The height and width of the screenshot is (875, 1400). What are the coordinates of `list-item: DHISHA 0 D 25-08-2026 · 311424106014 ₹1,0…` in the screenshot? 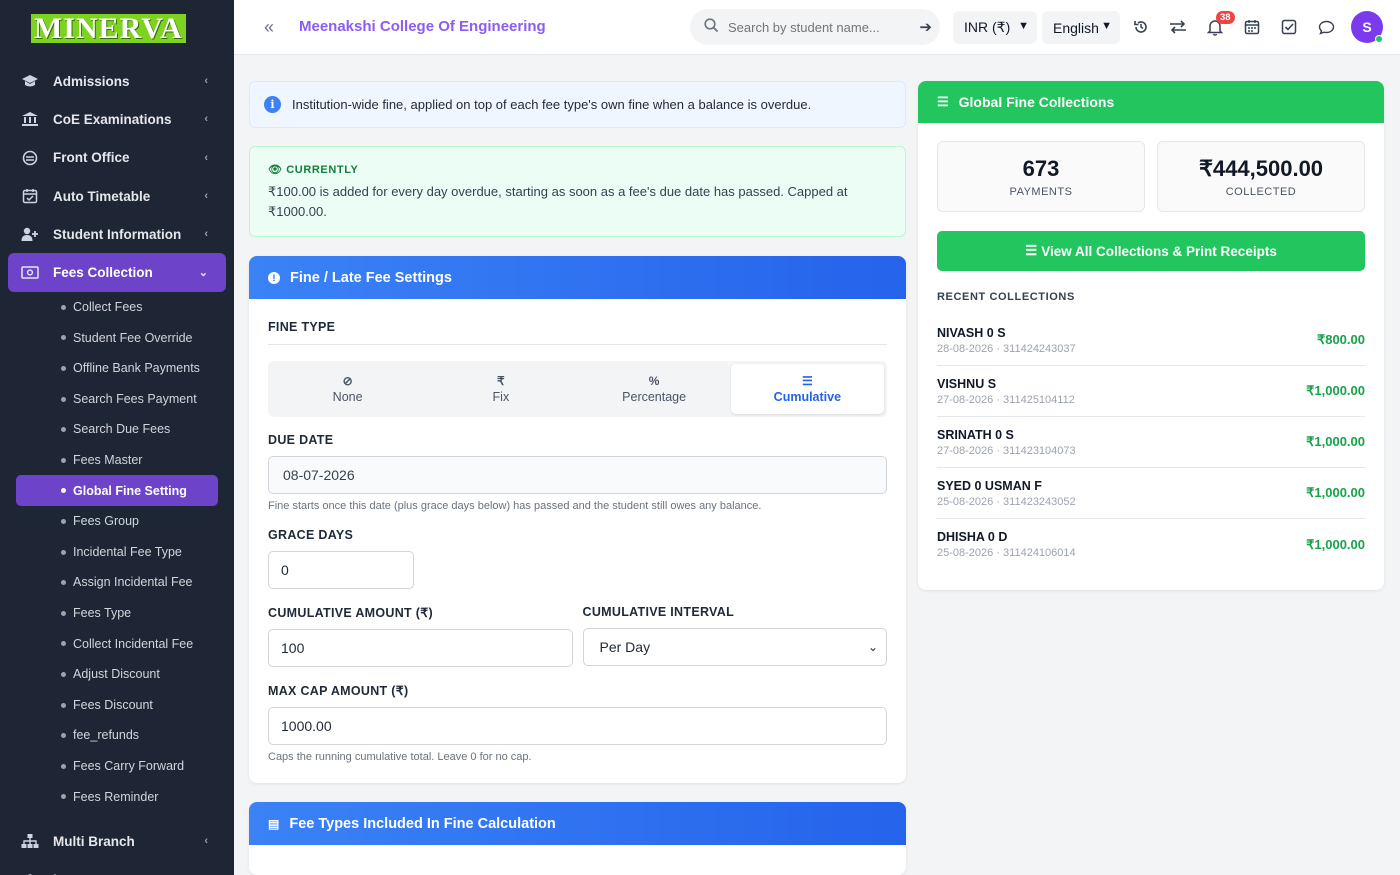 It's located at (1151, 544).